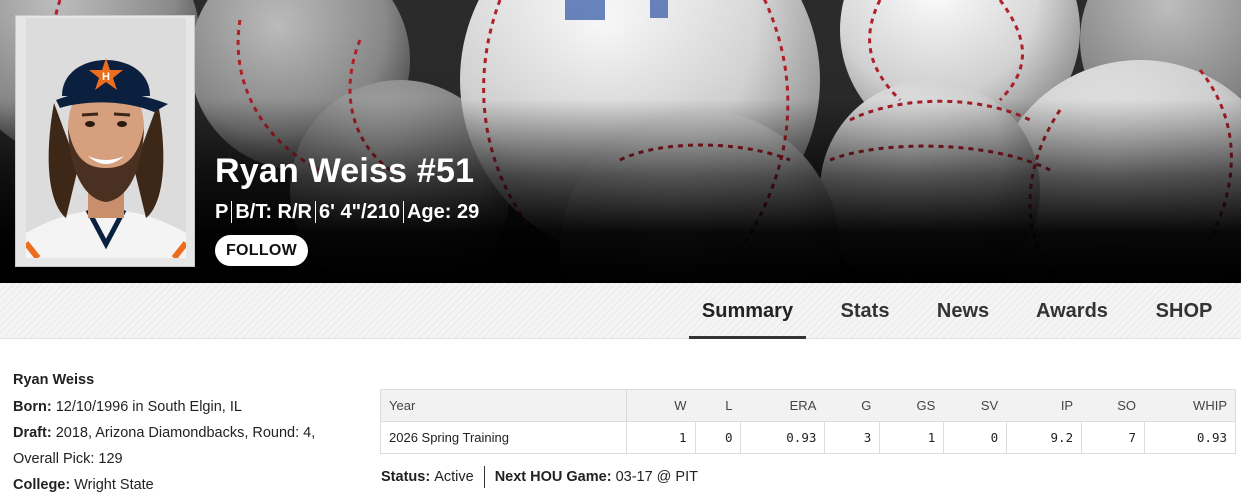 This screenshot has width=1241, height=500. I want to click on stats-header-gs: GS, so click(911, 405).